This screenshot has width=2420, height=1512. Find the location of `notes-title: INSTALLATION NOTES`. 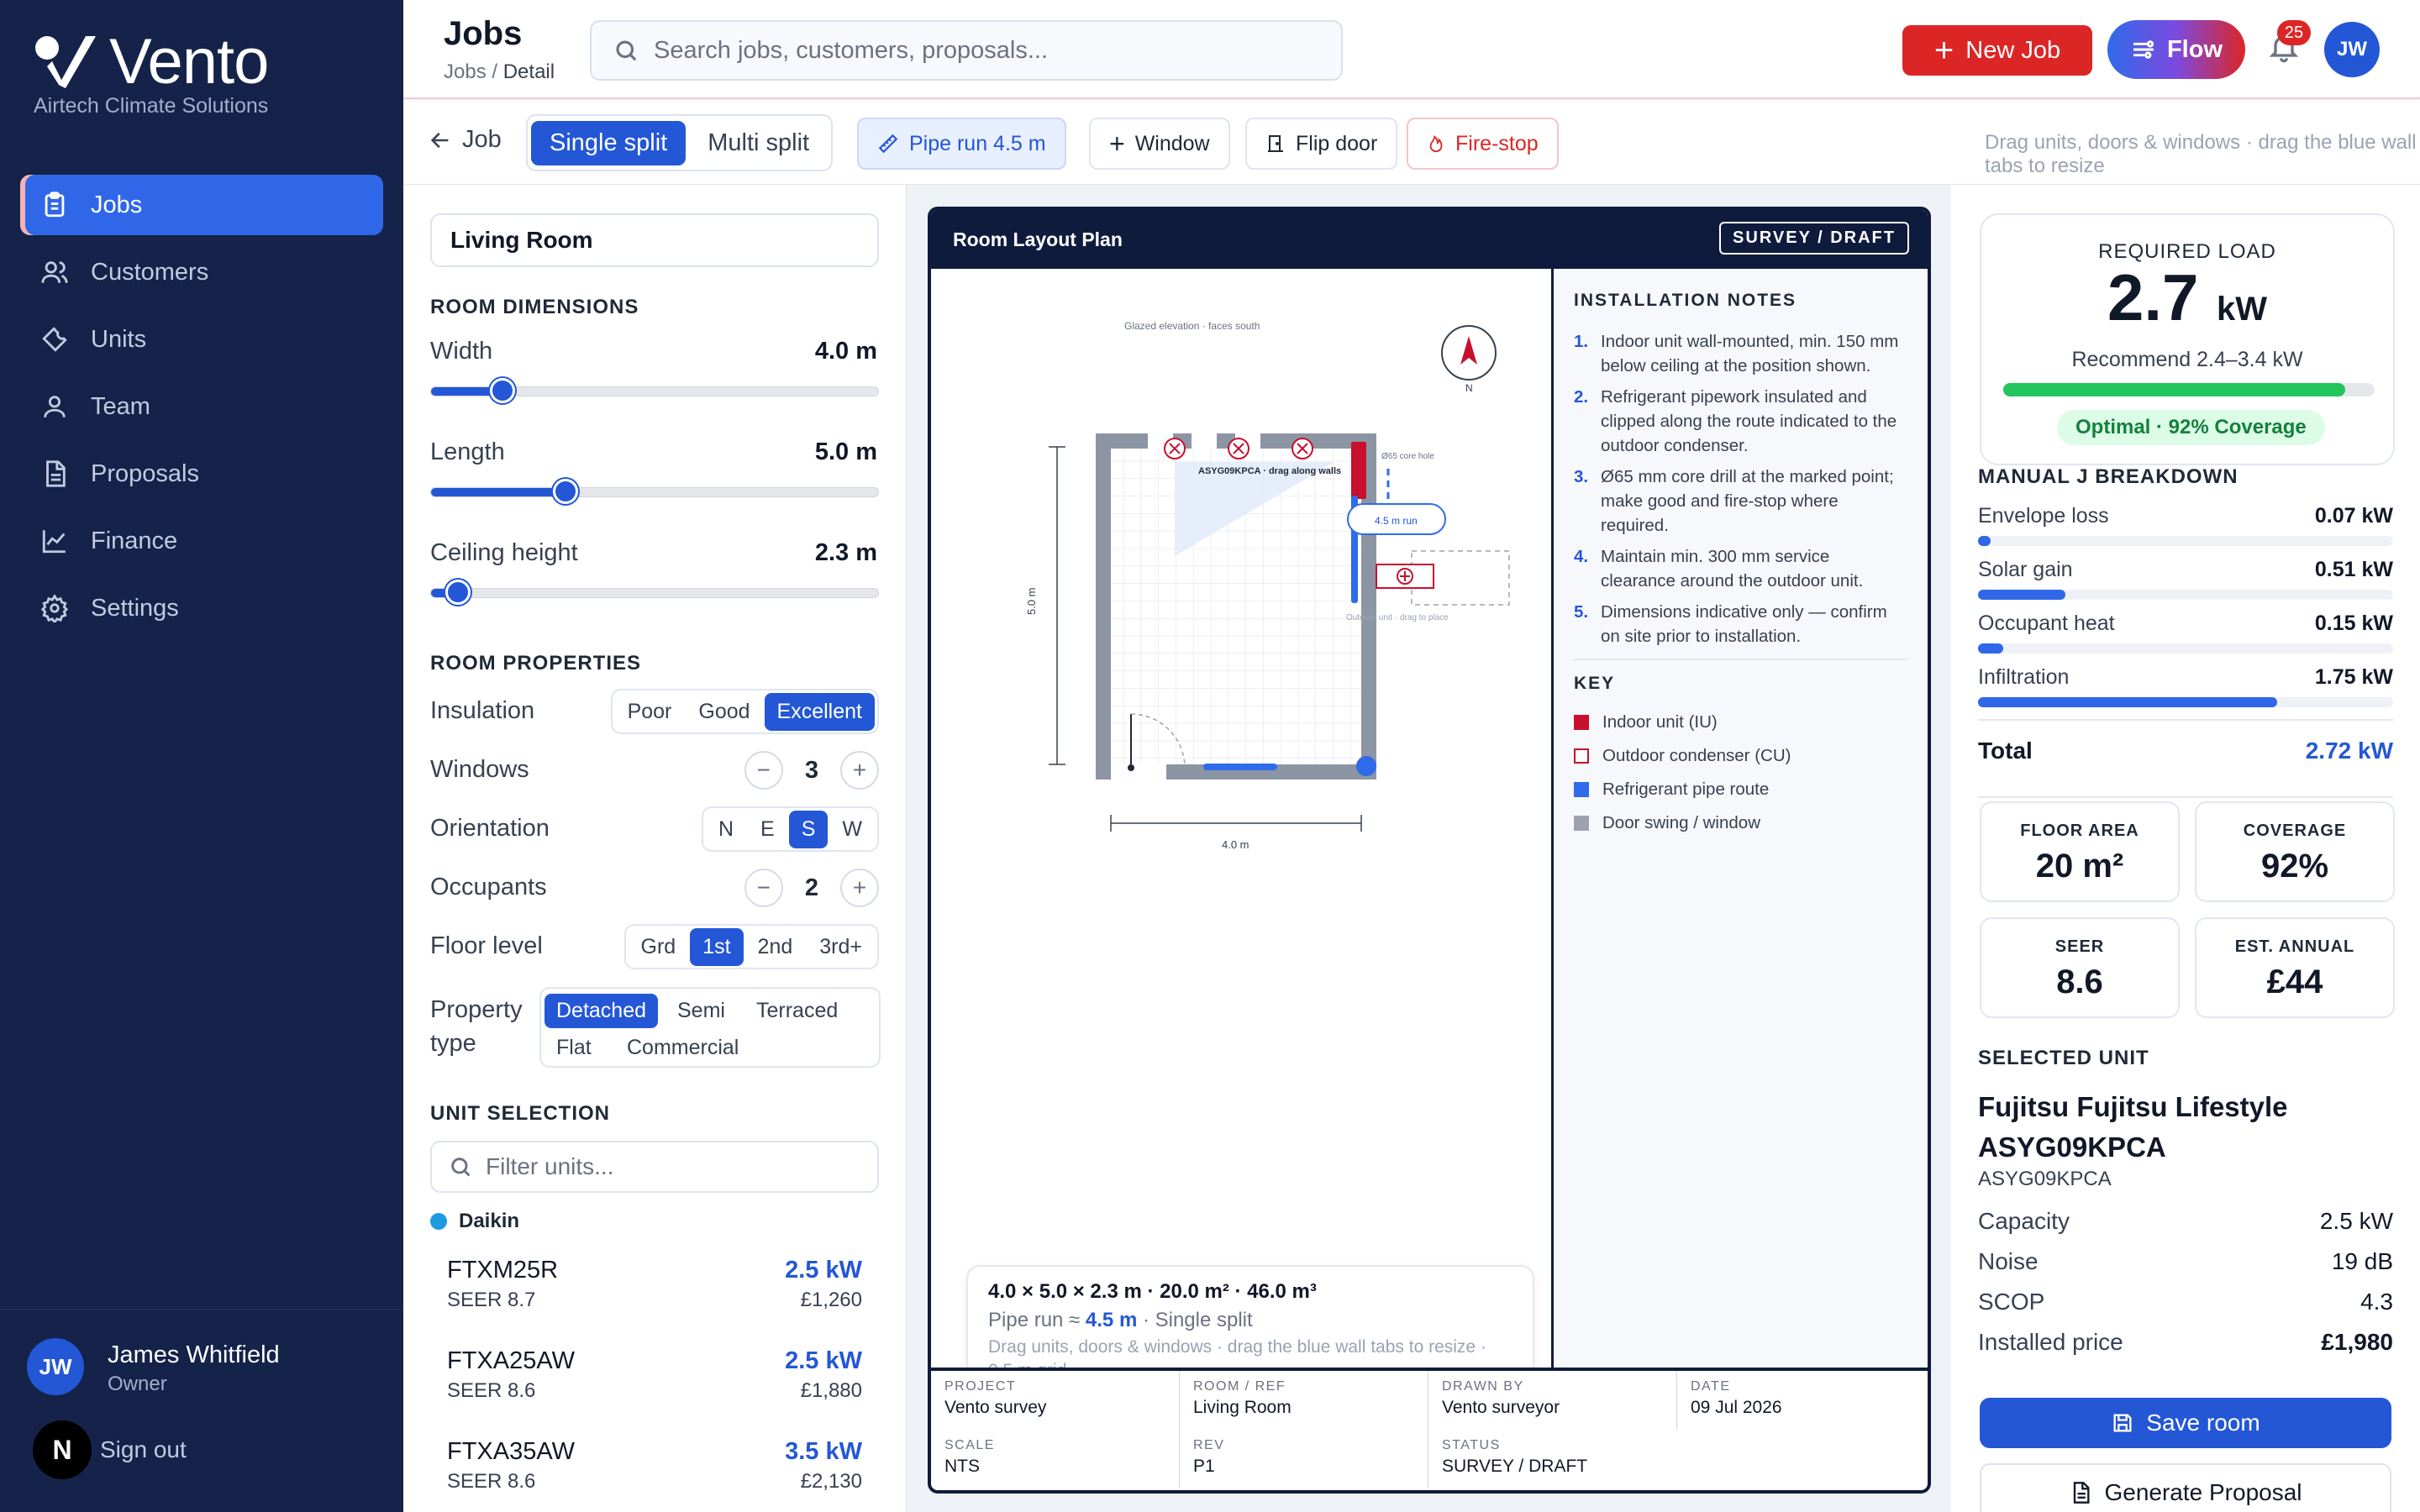

notes-title: INSTALLATION NOTES is located at coordinates (1685, 300).